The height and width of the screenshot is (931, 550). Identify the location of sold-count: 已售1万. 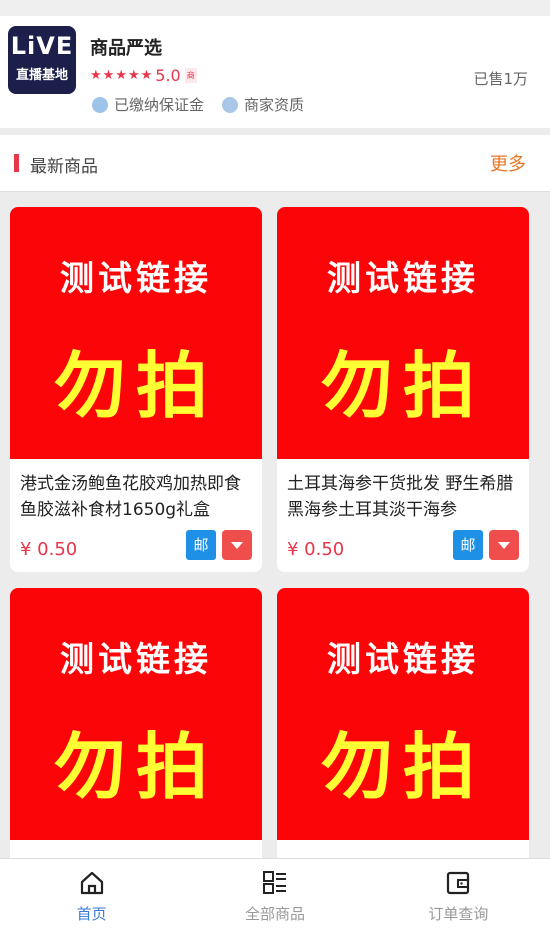
(500, 79).